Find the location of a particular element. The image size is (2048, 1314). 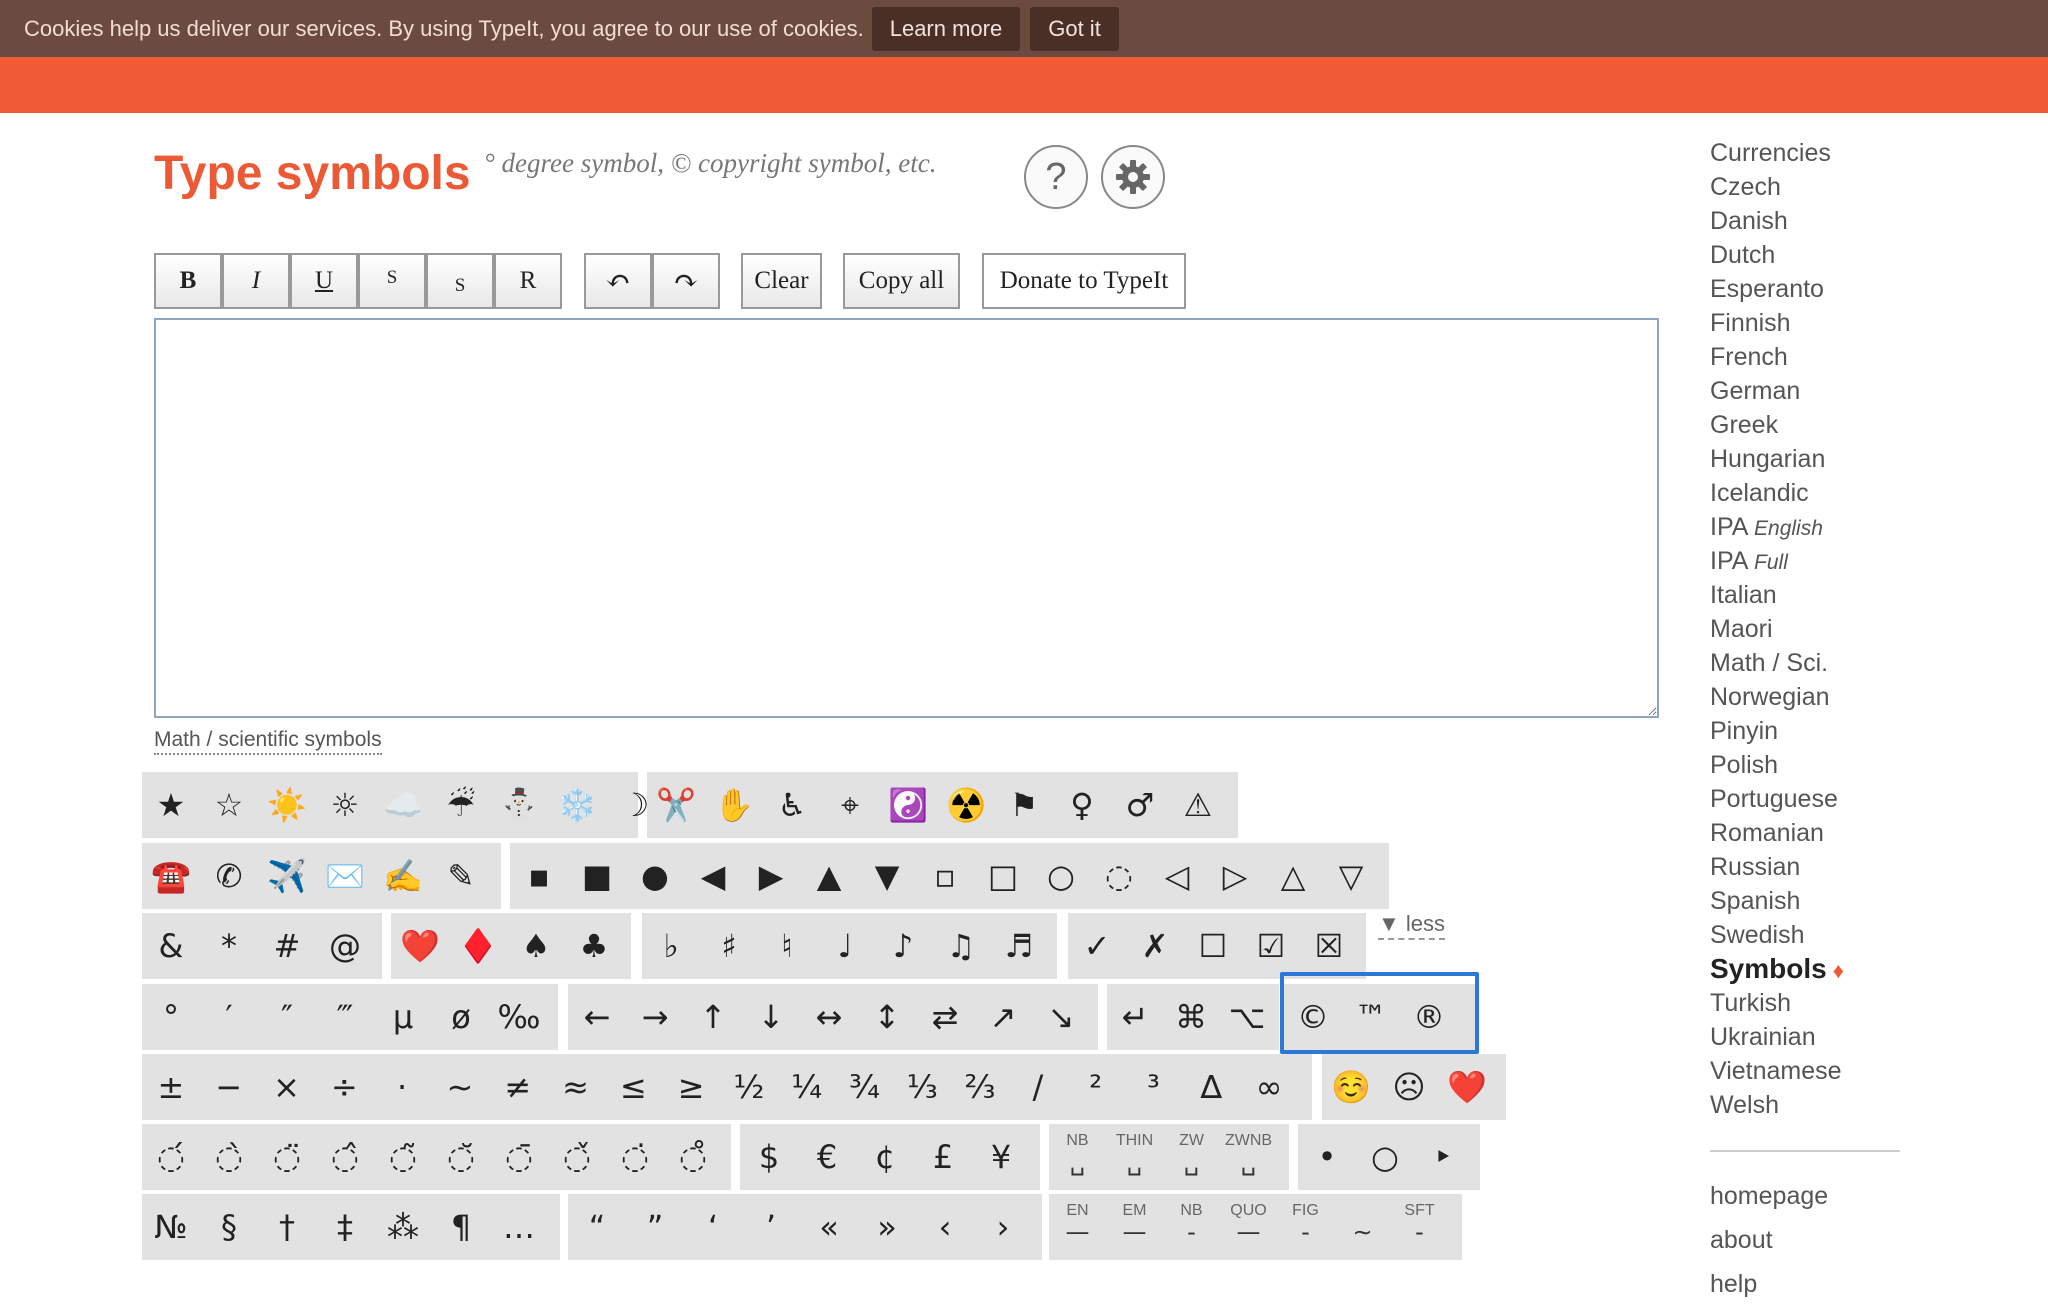

symbol-key: ◌̆ is located at coordinates (461, 1157).